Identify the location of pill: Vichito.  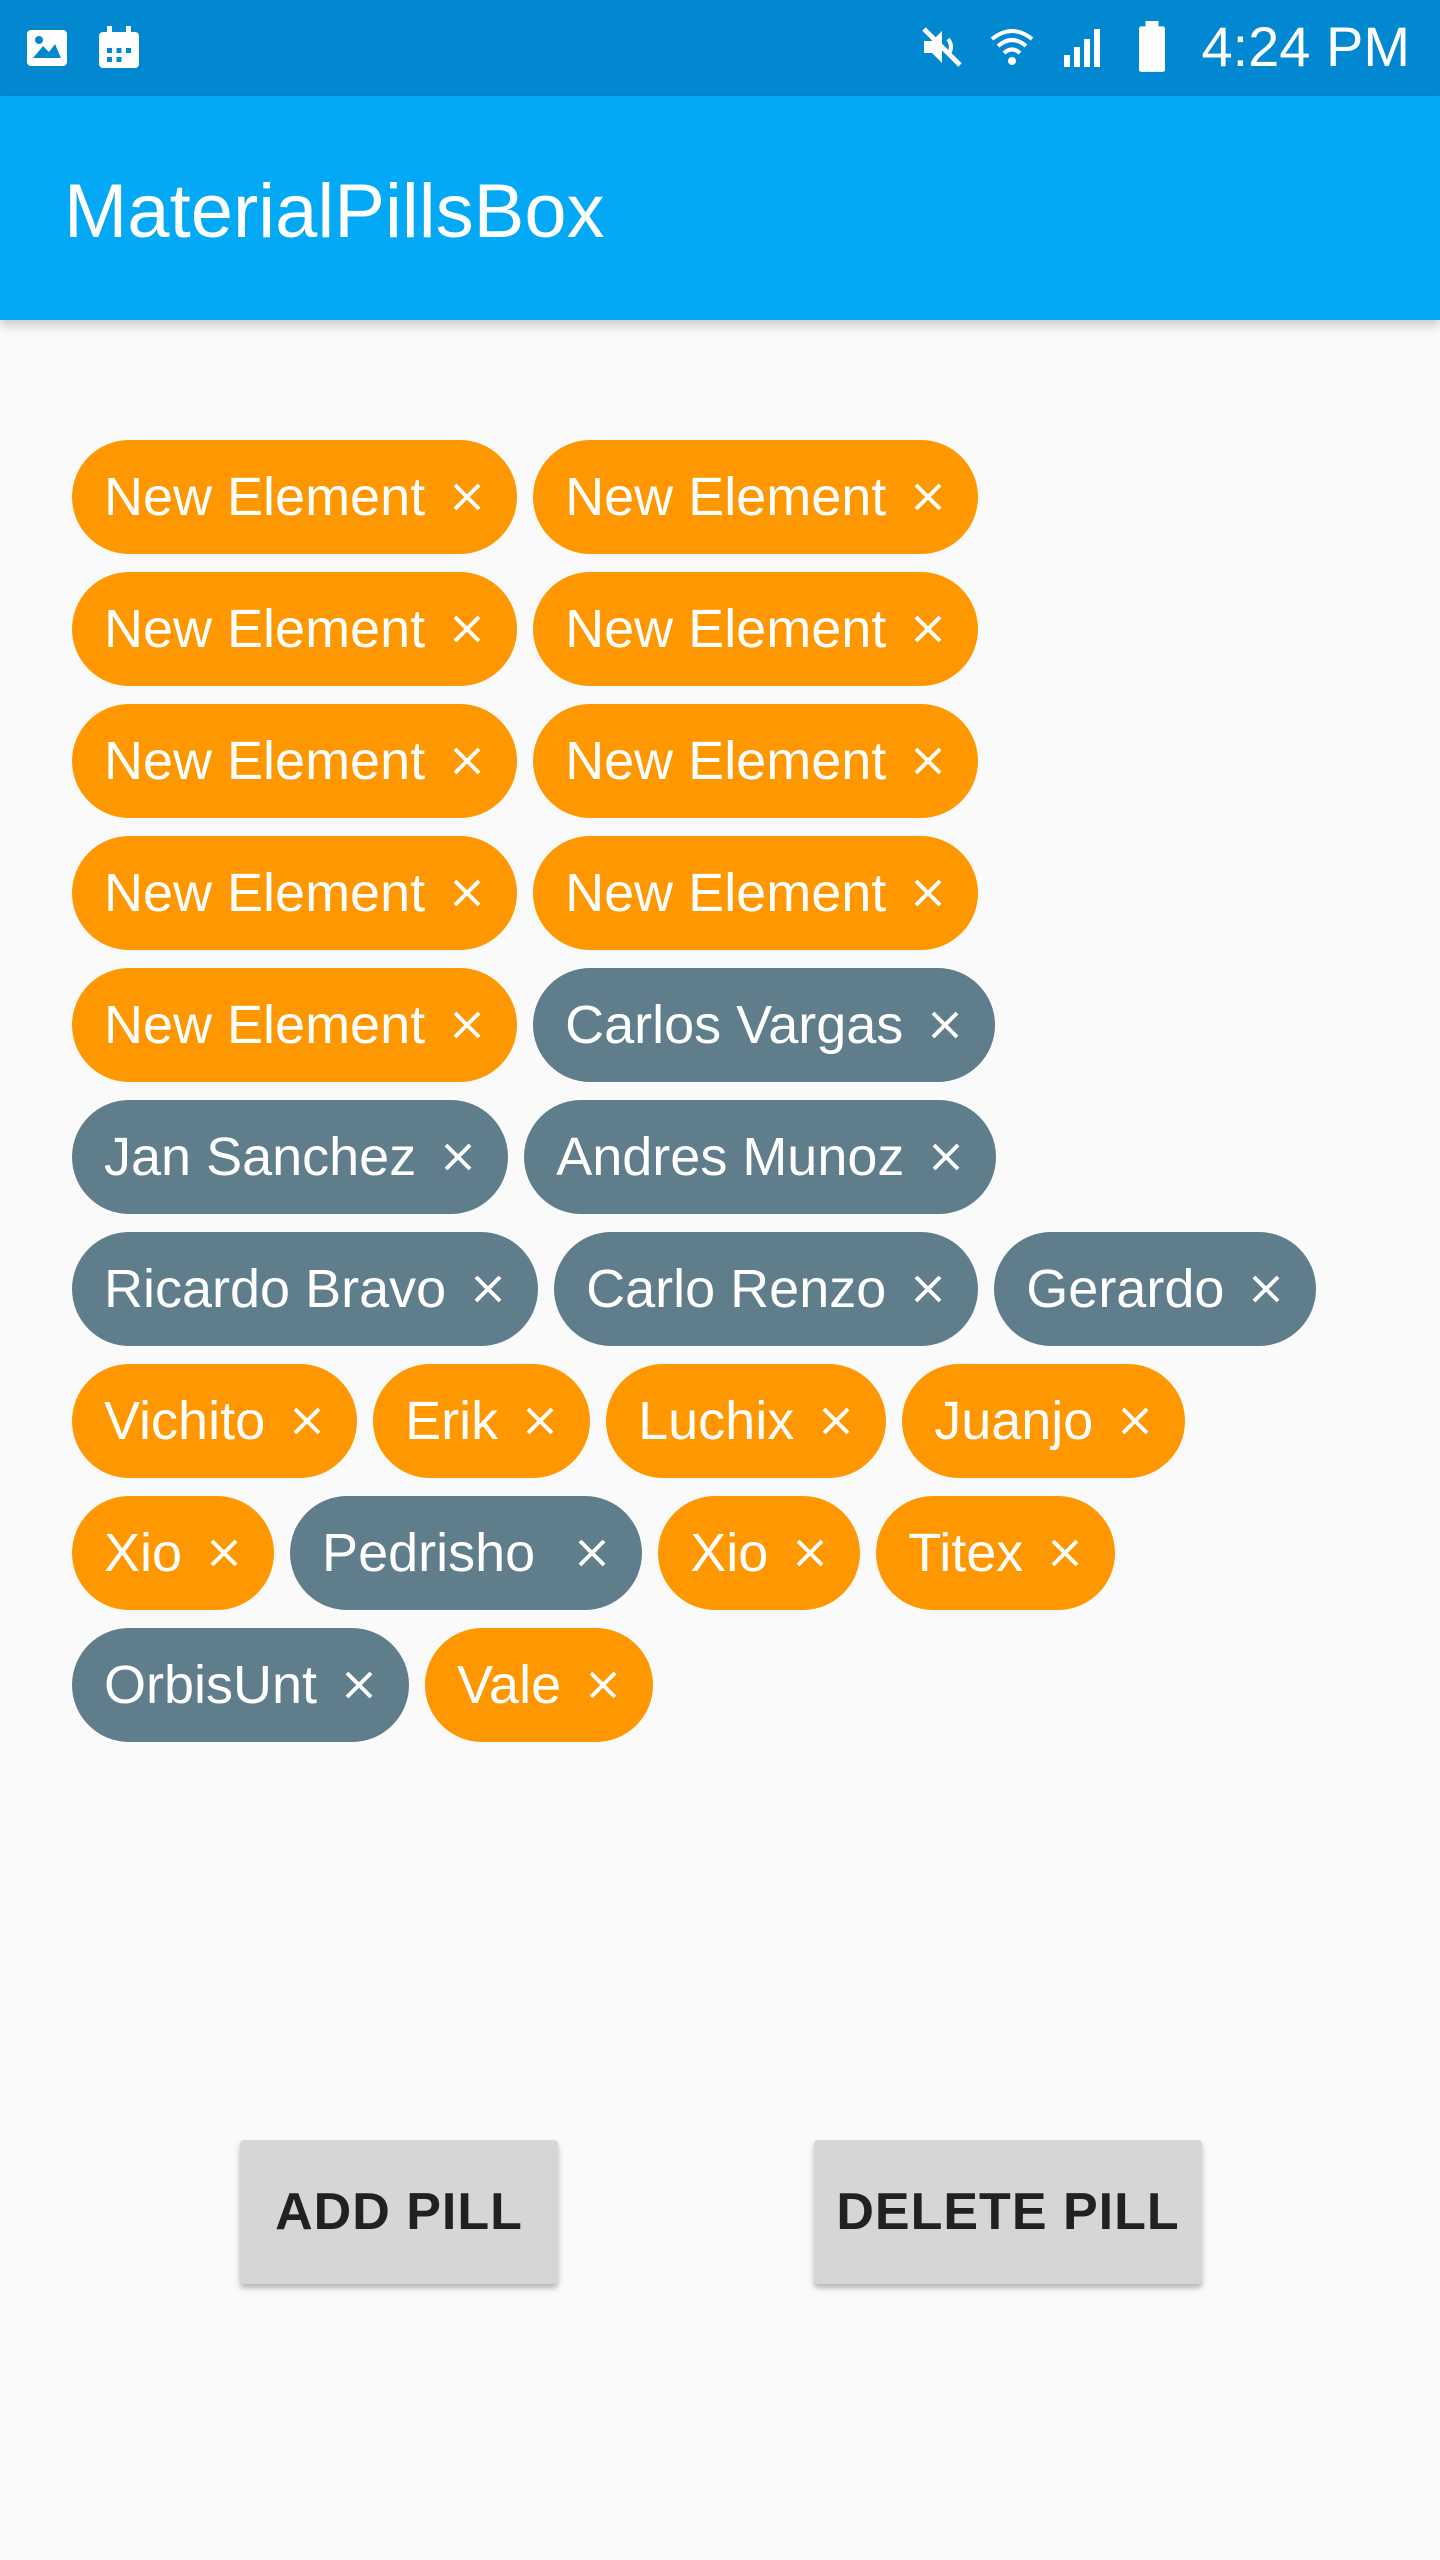
(215, 1421).